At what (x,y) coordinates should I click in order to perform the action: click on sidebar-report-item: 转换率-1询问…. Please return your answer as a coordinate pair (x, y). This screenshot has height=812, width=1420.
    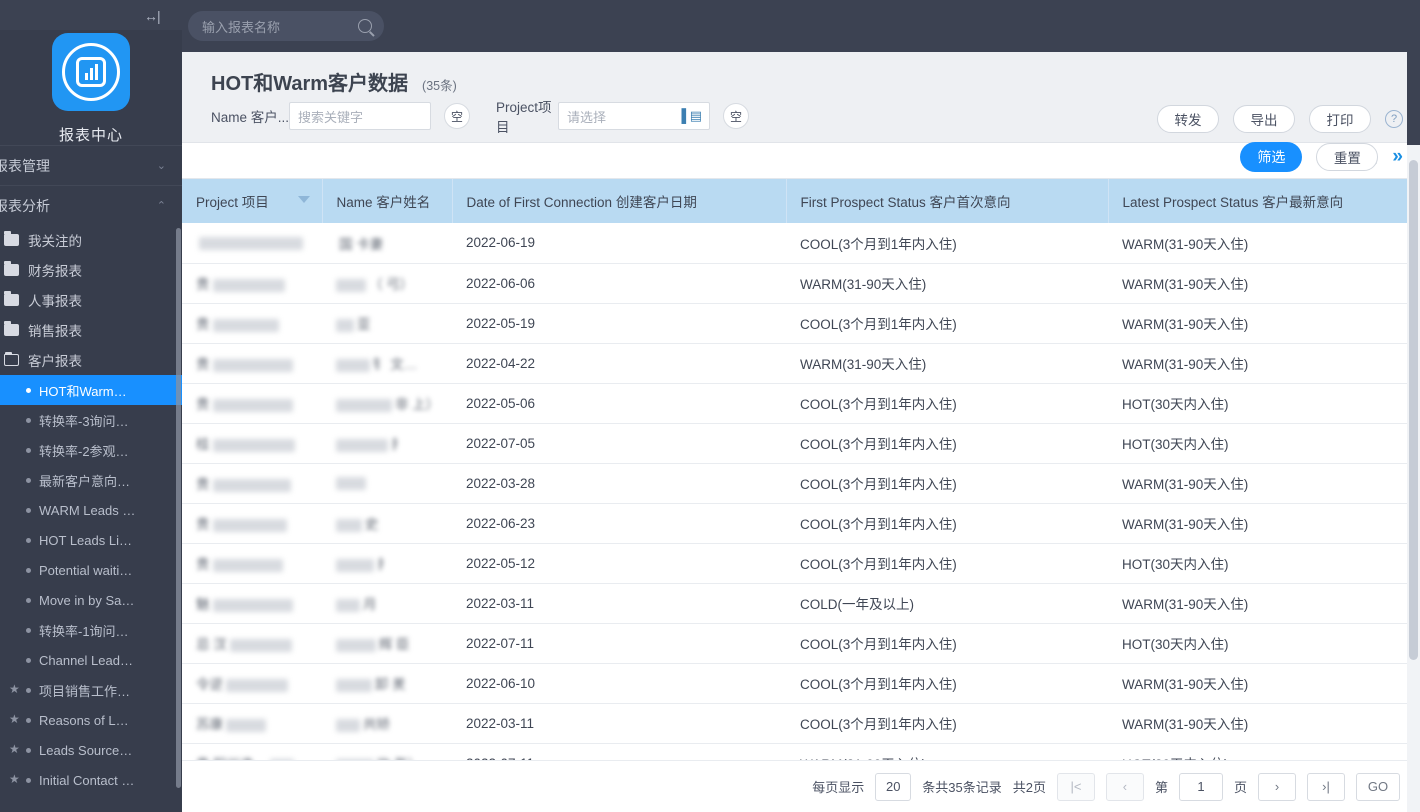
    Looking at the image, I should click on (91, 630).